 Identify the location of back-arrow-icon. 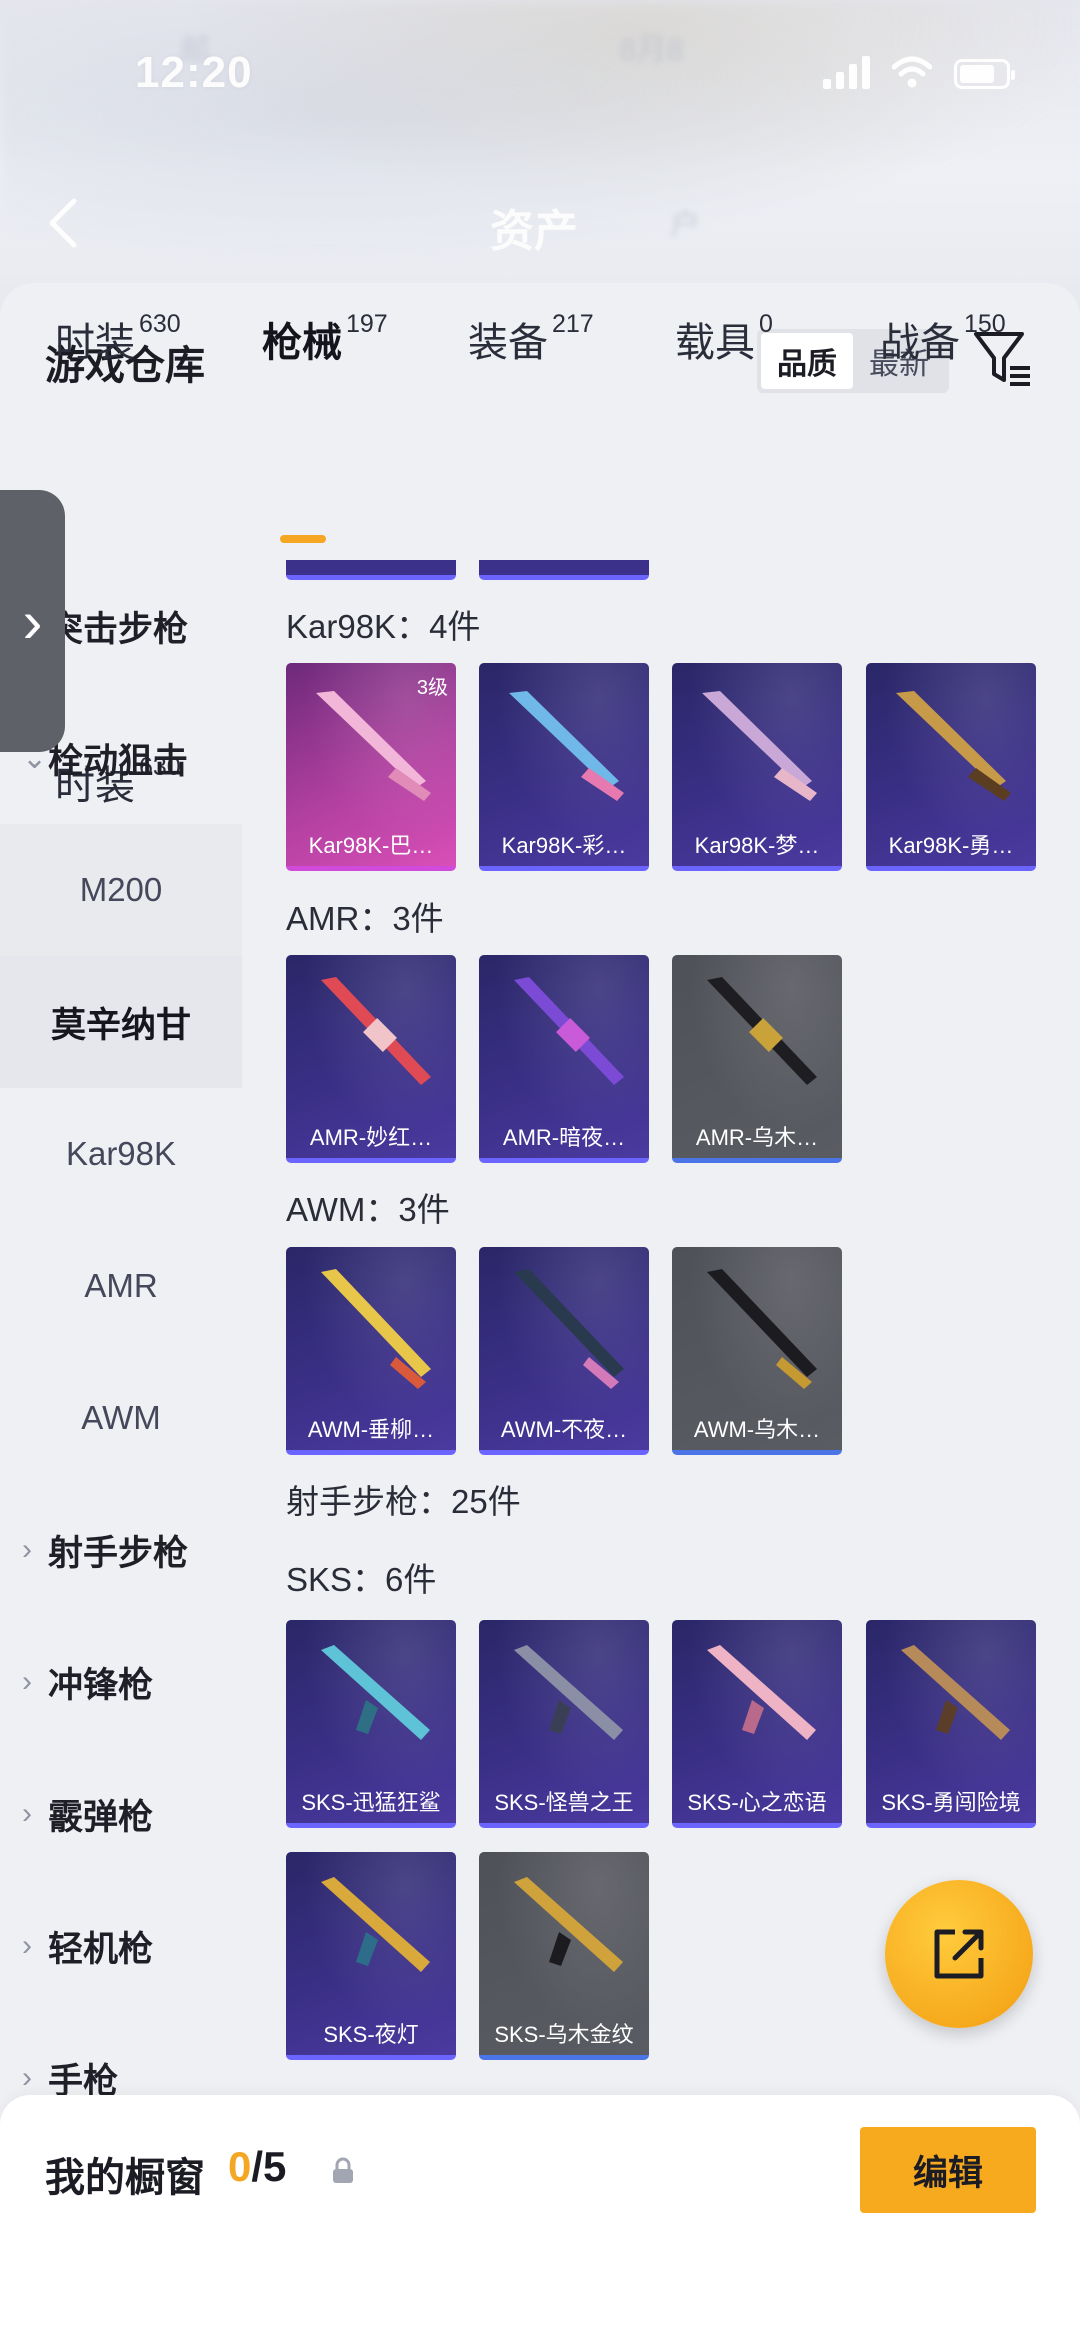
(62, 223).